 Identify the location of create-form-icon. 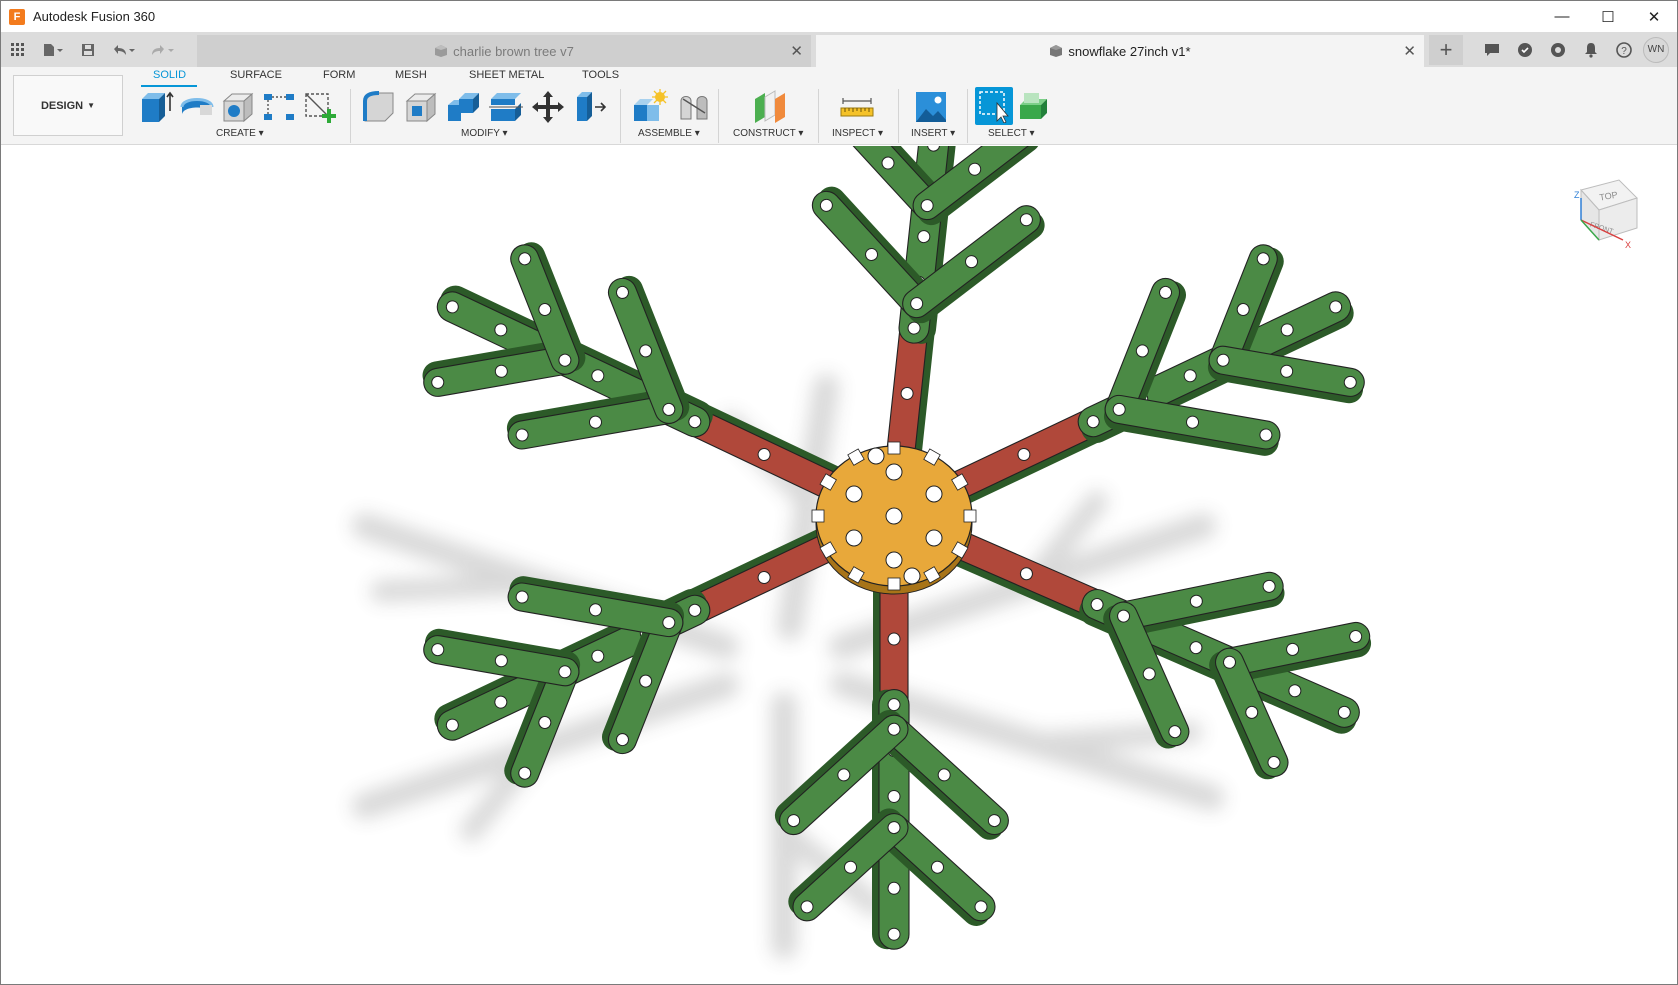
(320, 107).